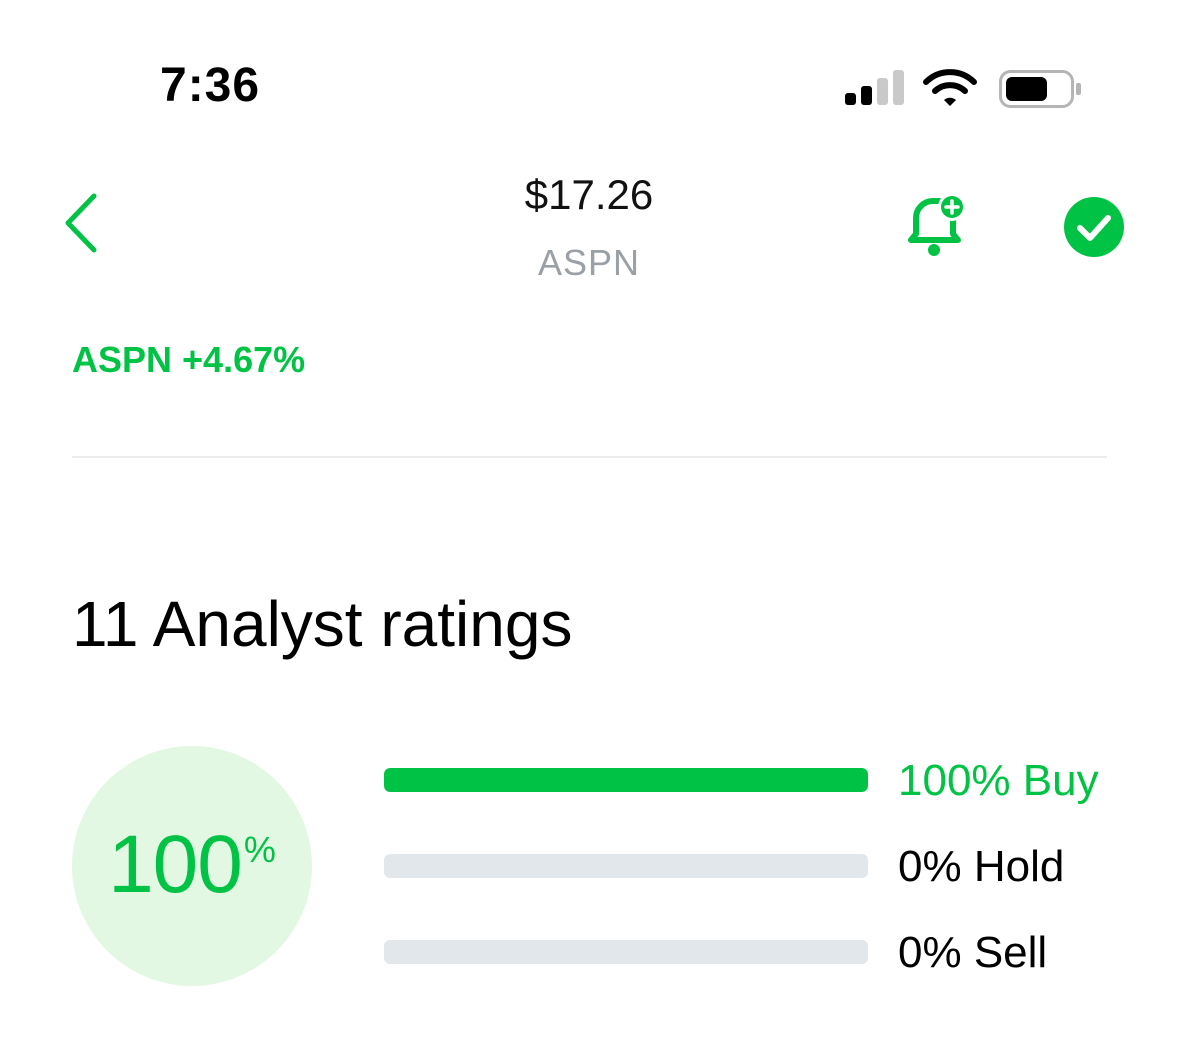  I want to click on chevron-left-icon, so click(81, 223).